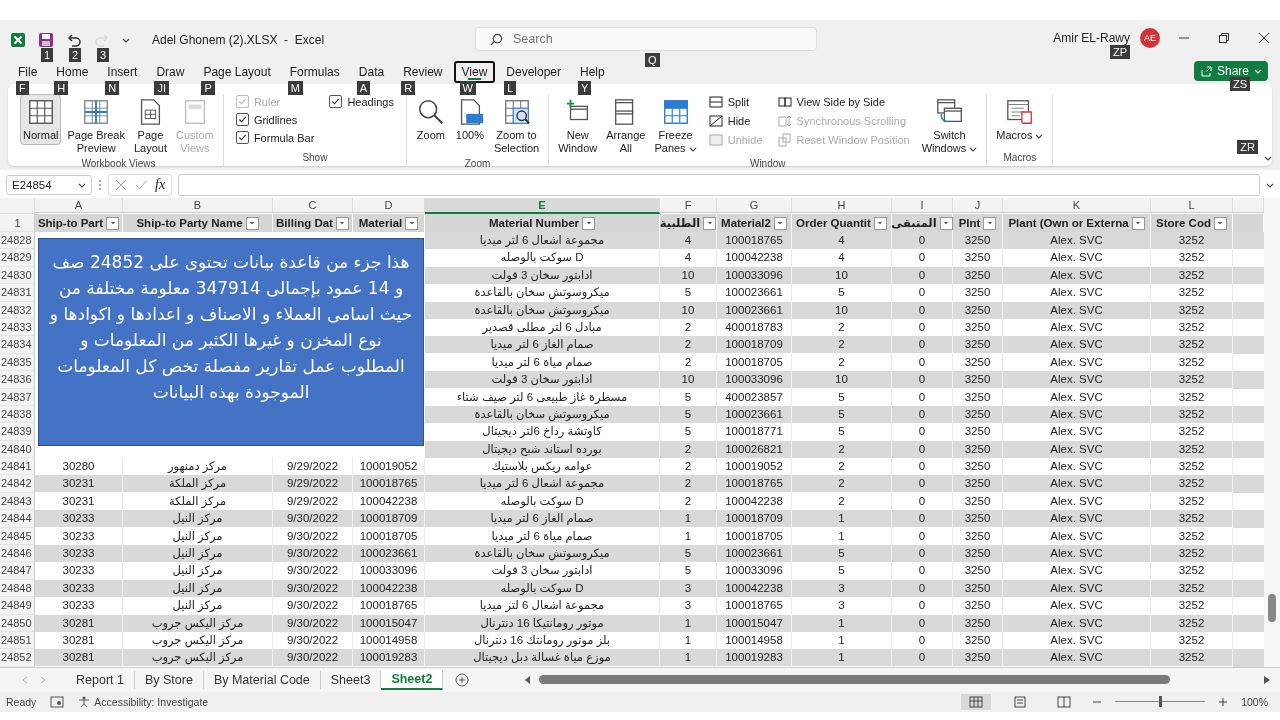  Describe the element at coordinates (361, 101) in the screenshot. I see `checkbox: Headings` at that location.